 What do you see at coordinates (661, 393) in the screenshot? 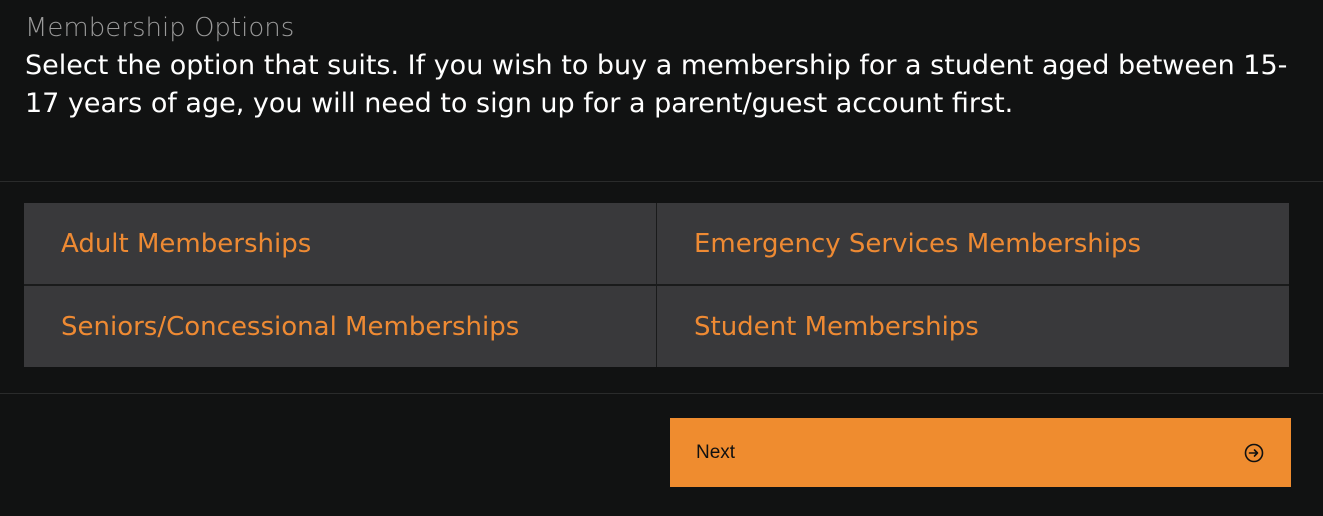
I see `bottom-divider` at bounding box center [661, 393].